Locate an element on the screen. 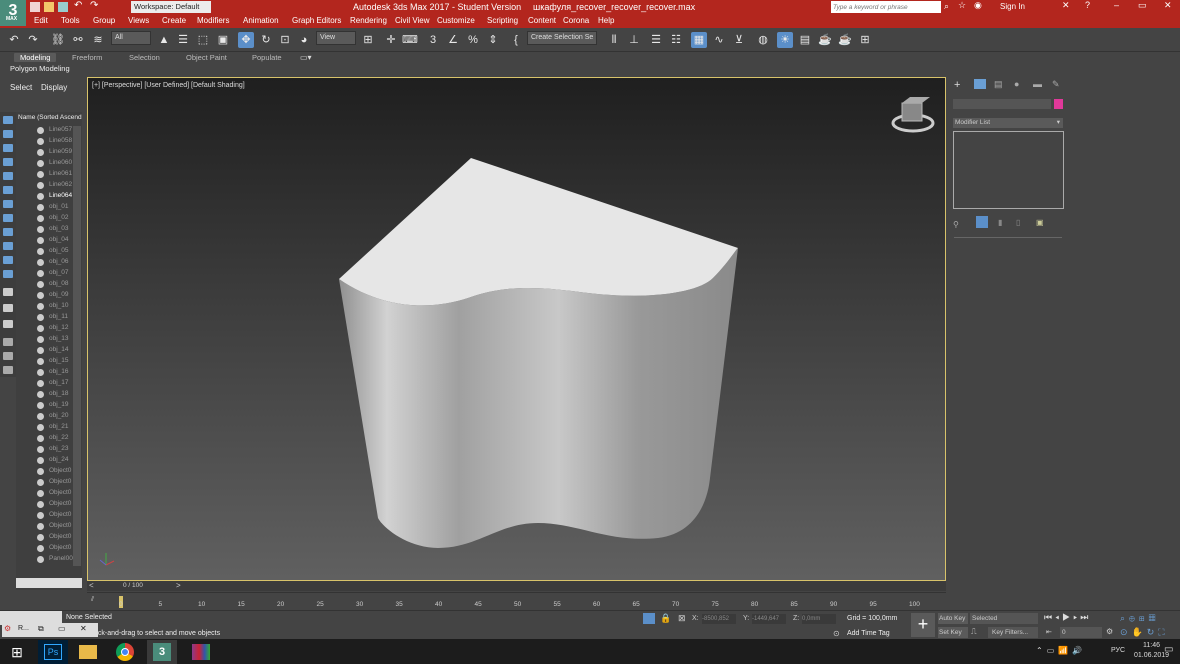 This screenshot has width=1180, height=664. motion-tab-icon: ● is located at coordinates (1016, 84).